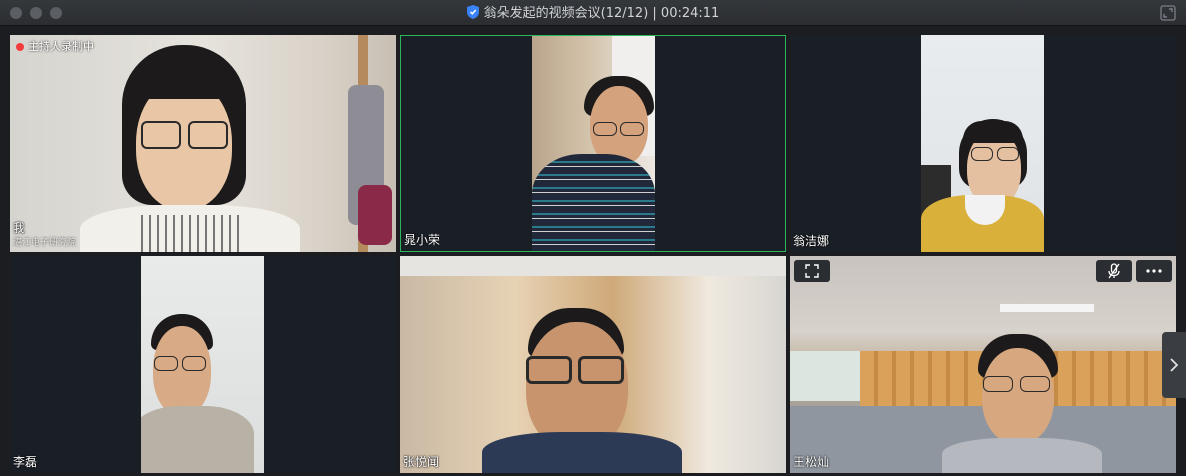 The height and width of the screenshot is (476, 1186). What do you see at coordinates (25, 462) in the screenshot?
I see `participant-name: 李磊` at bounding box center [25, 462].